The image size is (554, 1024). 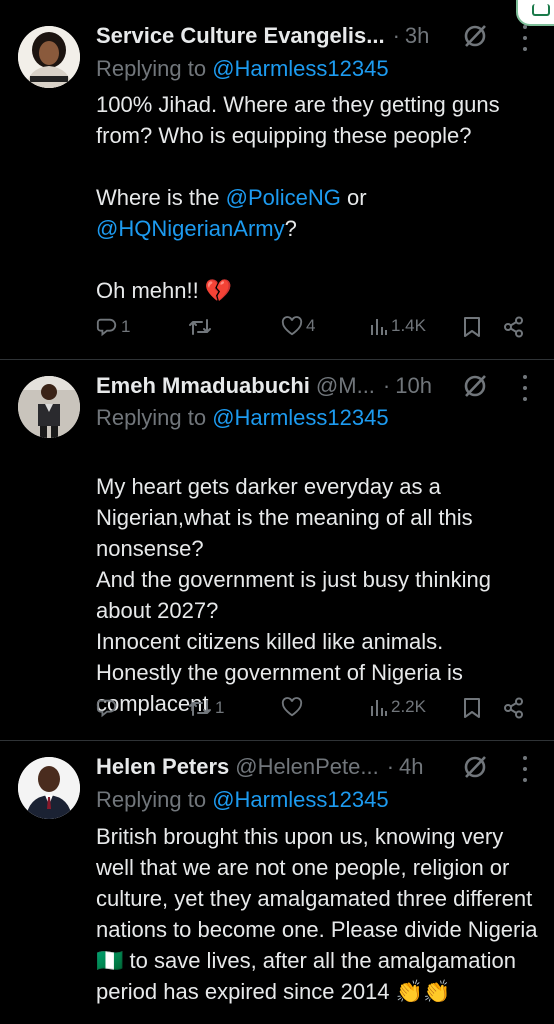 What do you see at coordinates (162, 767) in the screenshot?
I see `display-name: Helen Peters` at bounding box center [162, 767].